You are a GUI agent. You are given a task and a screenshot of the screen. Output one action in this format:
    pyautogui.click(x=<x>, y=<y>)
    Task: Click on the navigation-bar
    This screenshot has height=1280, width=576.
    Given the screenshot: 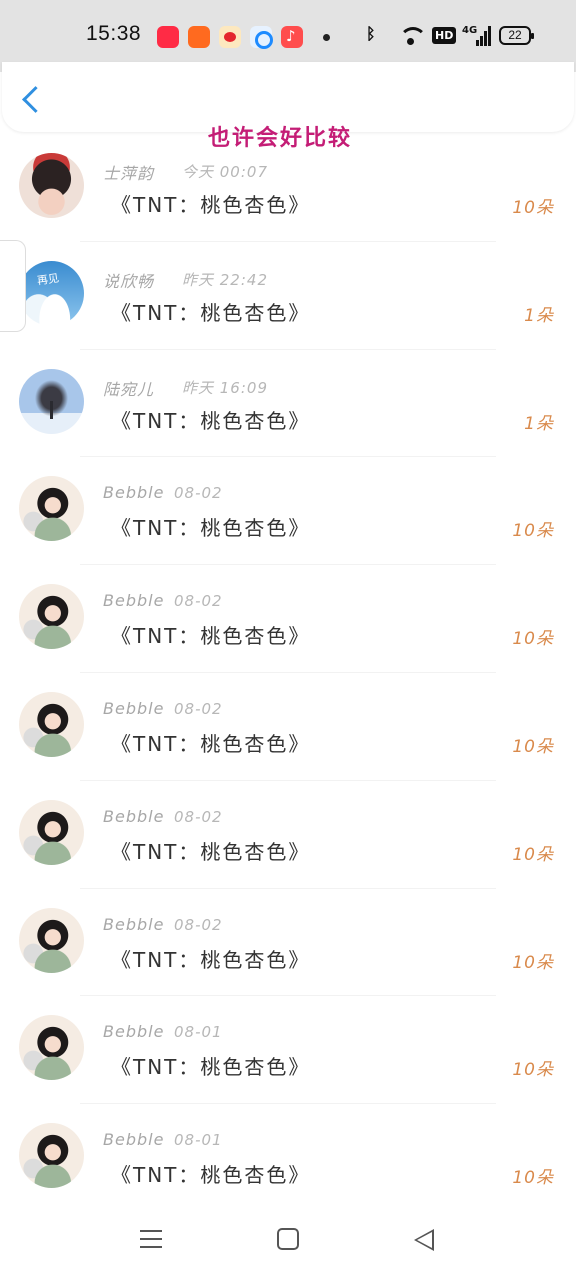 What is the action you would take?
    pyautogui.click(x=288, y=1241)
    